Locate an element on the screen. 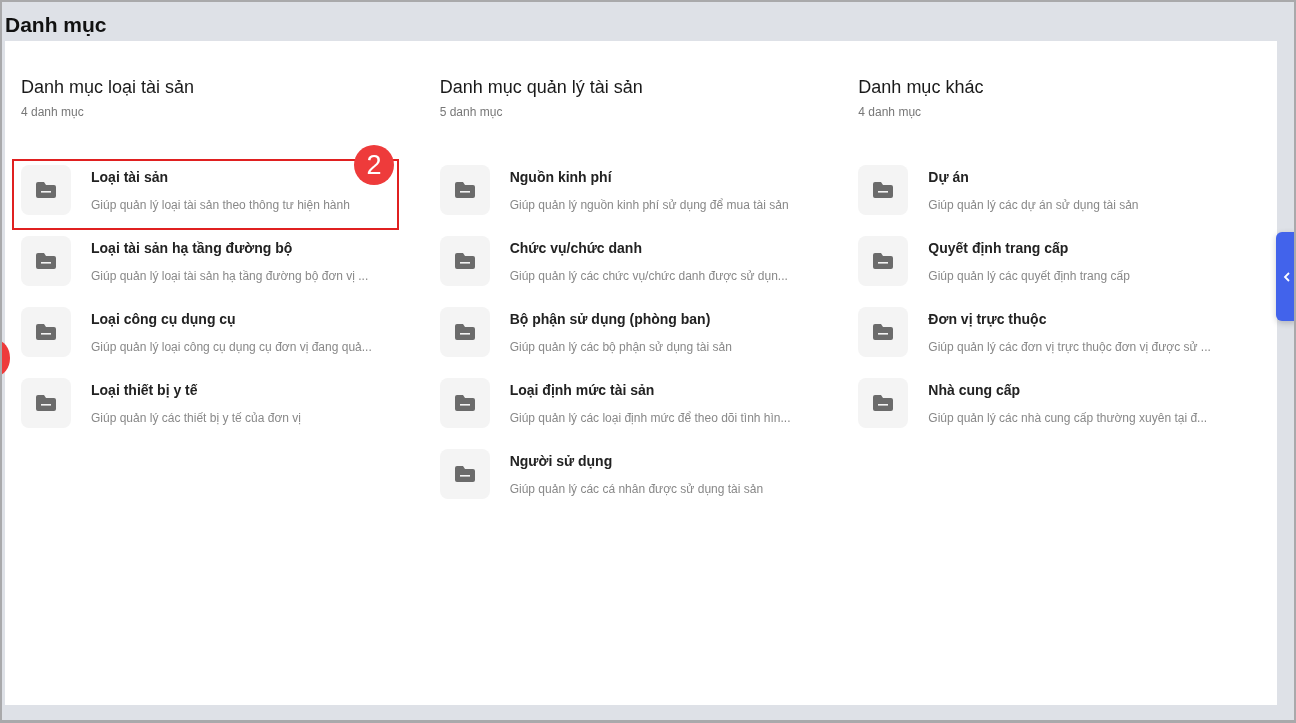 This screenshot has height=723, width=1296. item-description: Giúp quản lý loại tài sản theo thông tư hiện hành is located at coordinates (220, 205).